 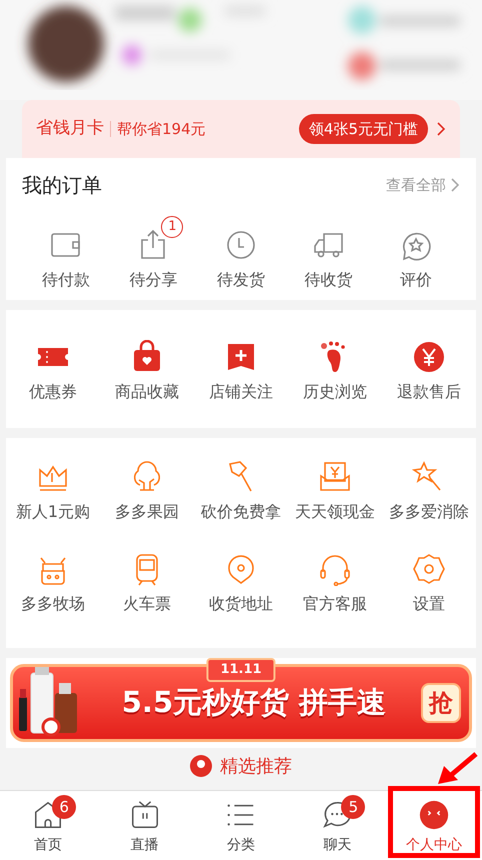 I want to click on tab-item: 个人中心, so click(x=434, y=825).